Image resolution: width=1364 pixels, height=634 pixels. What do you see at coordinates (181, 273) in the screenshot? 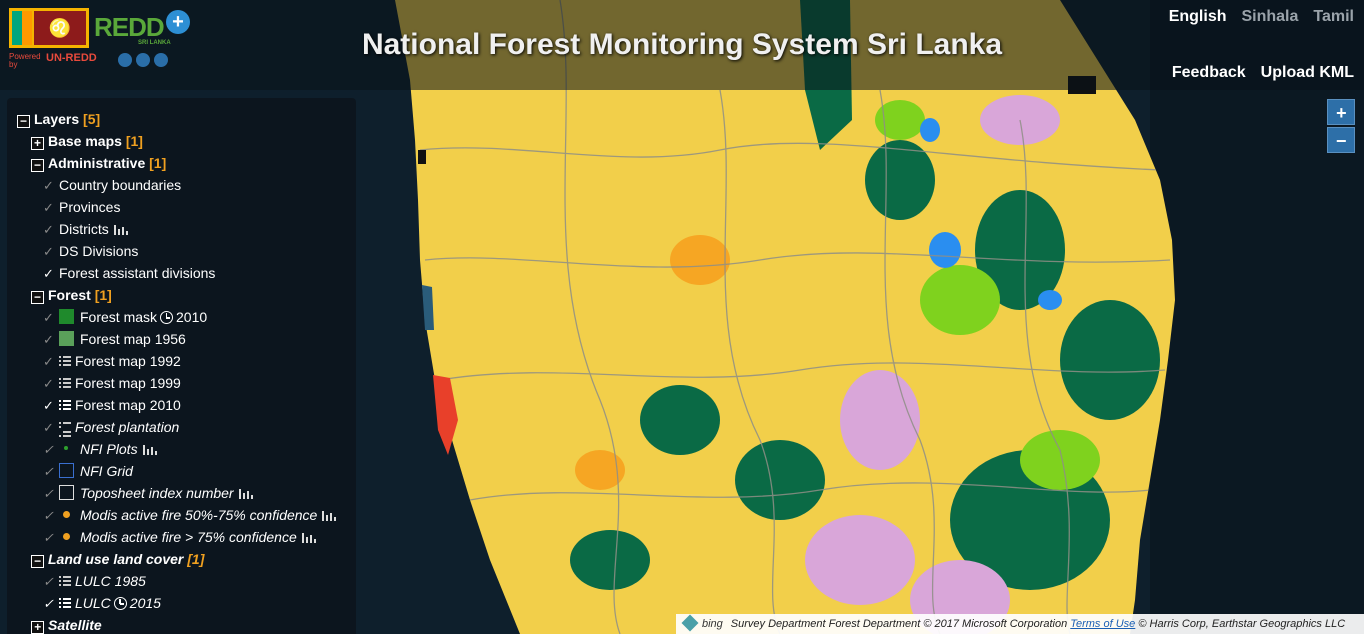
I see `layer-forest-assistant-divisions: ✓ Forest assistant divisions` at bounding box center [181, 273].